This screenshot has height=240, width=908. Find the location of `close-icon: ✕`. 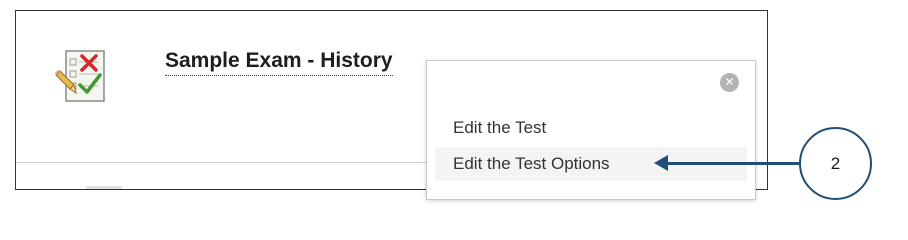

close-icon: ✕ is located at coordinates (729, 82).